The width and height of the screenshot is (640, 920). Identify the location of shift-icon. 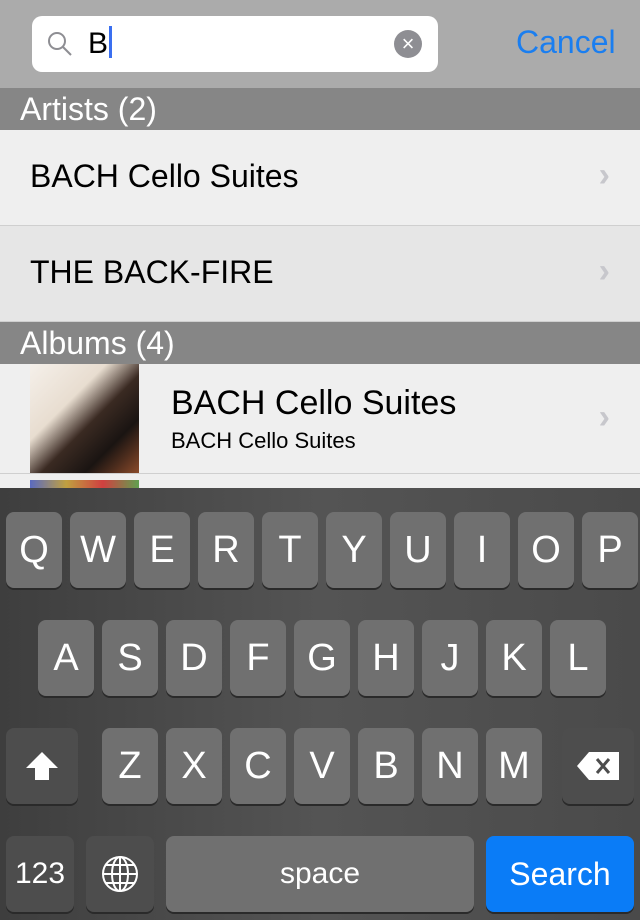
(42, 766).